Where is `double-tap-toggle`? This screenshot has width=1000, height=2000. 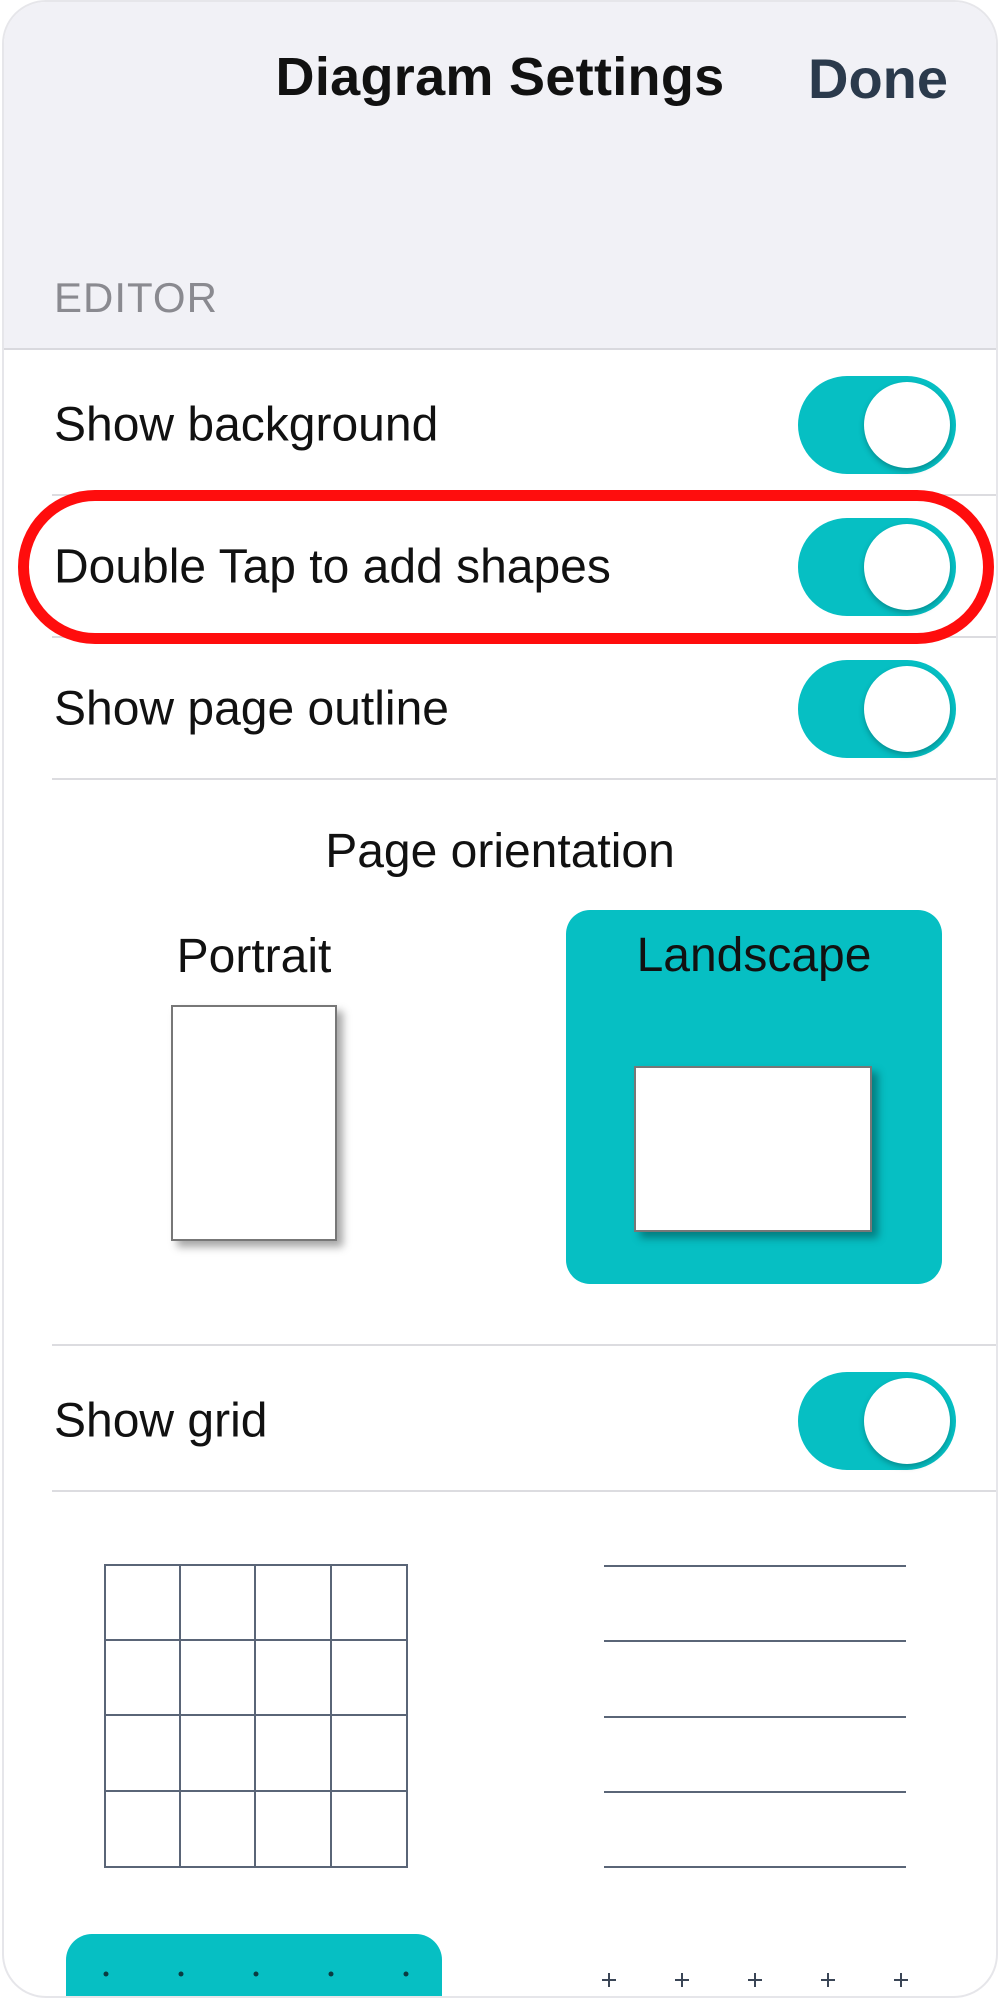
double-tap-toggle is located at coordinates (877, 567).